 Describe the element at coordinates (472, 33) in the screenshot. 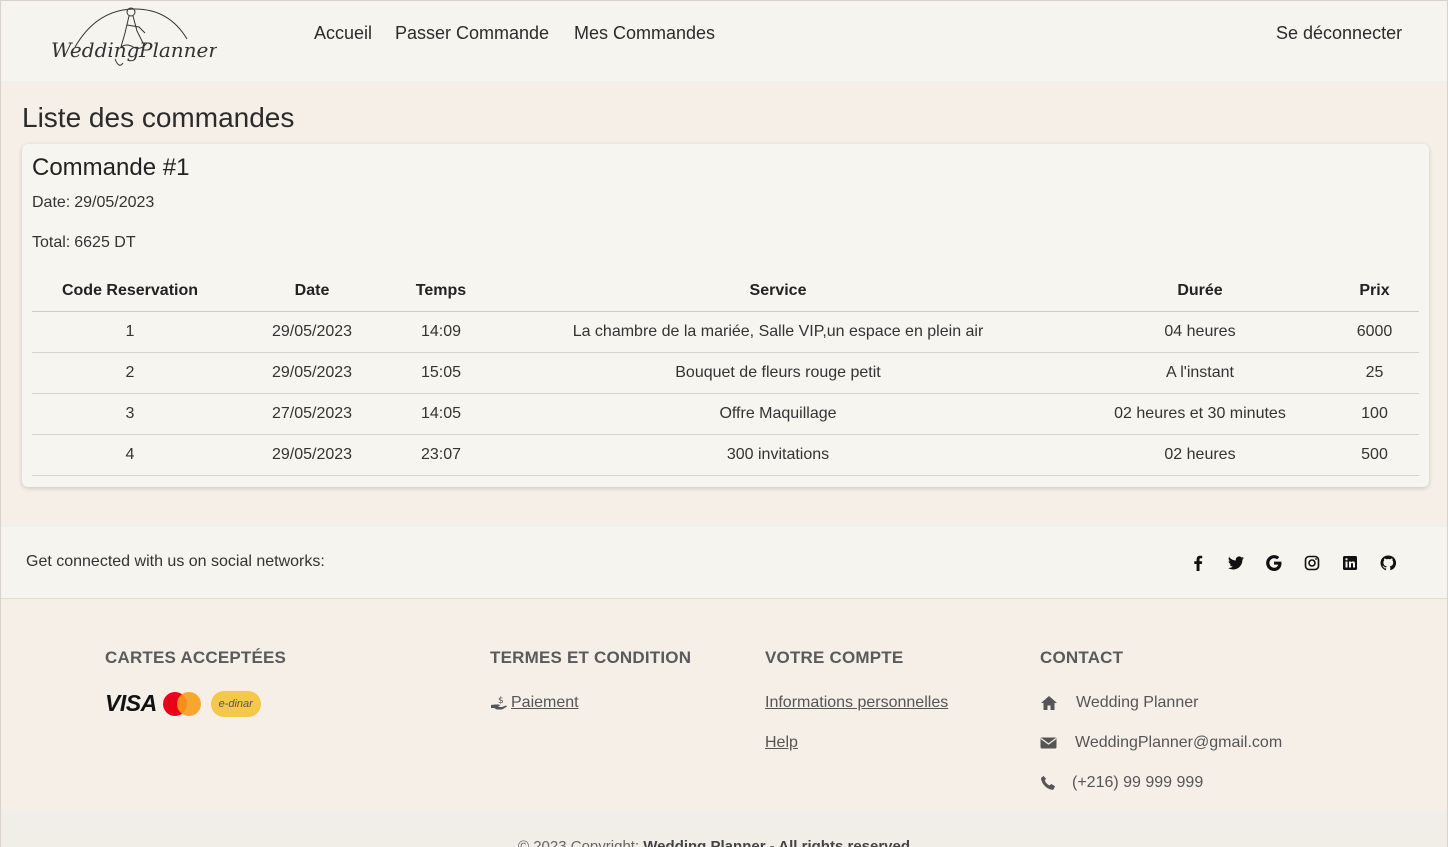

I see `nav-passer-commande: Passer Commande` at that location.